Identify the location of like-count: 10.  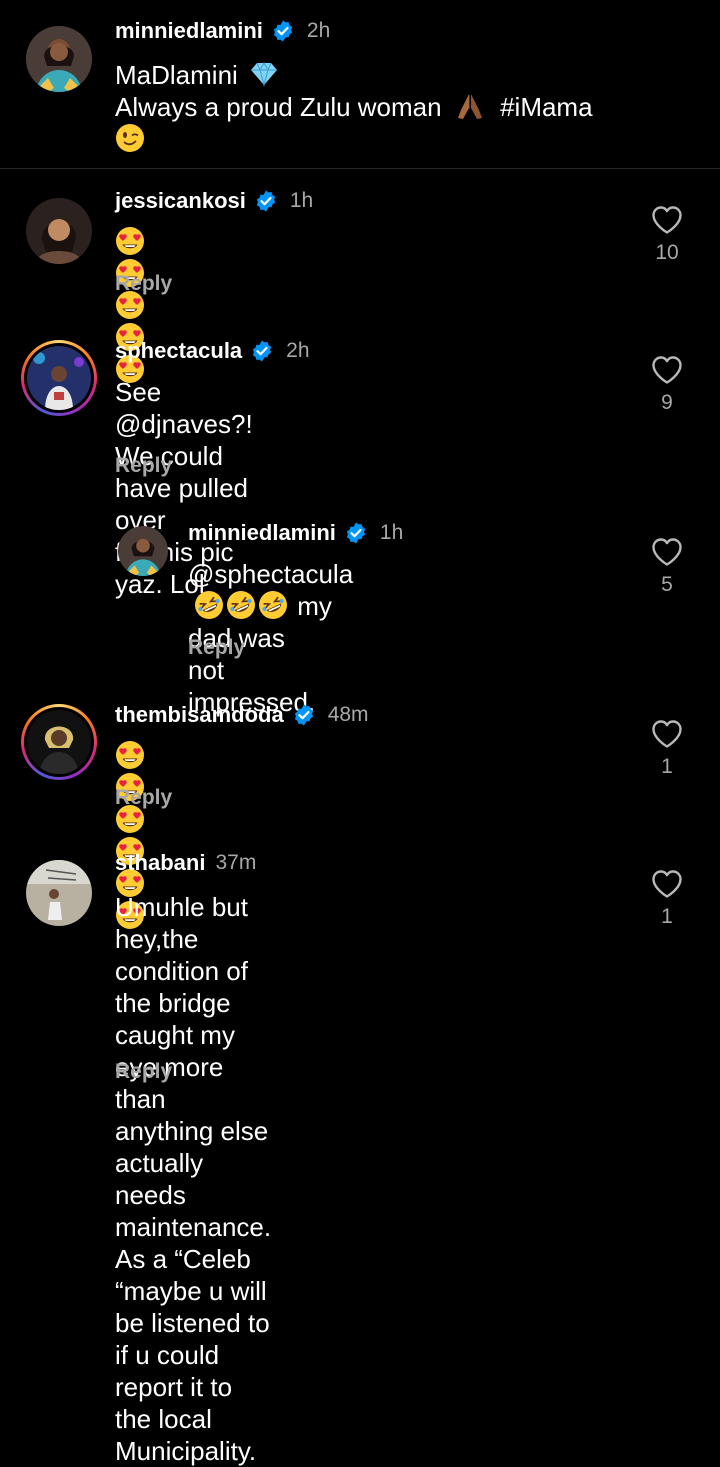
(667, 252).